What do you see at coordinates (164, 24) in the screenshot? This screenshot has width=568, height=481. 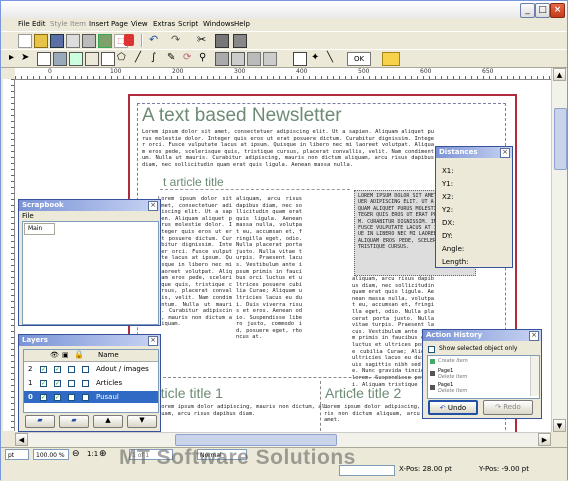 I see `menu-extras: Extras` at bounding box center [164, 24].